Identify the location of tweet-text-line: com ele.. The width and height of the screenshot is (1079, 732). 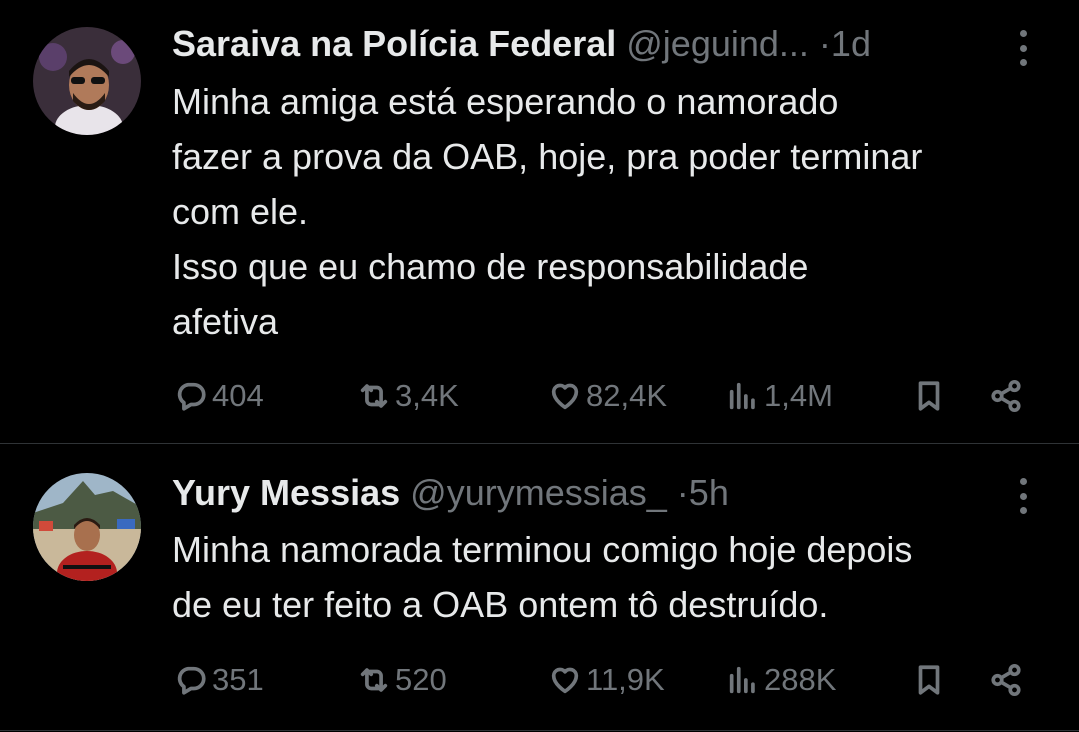
(240, 211).